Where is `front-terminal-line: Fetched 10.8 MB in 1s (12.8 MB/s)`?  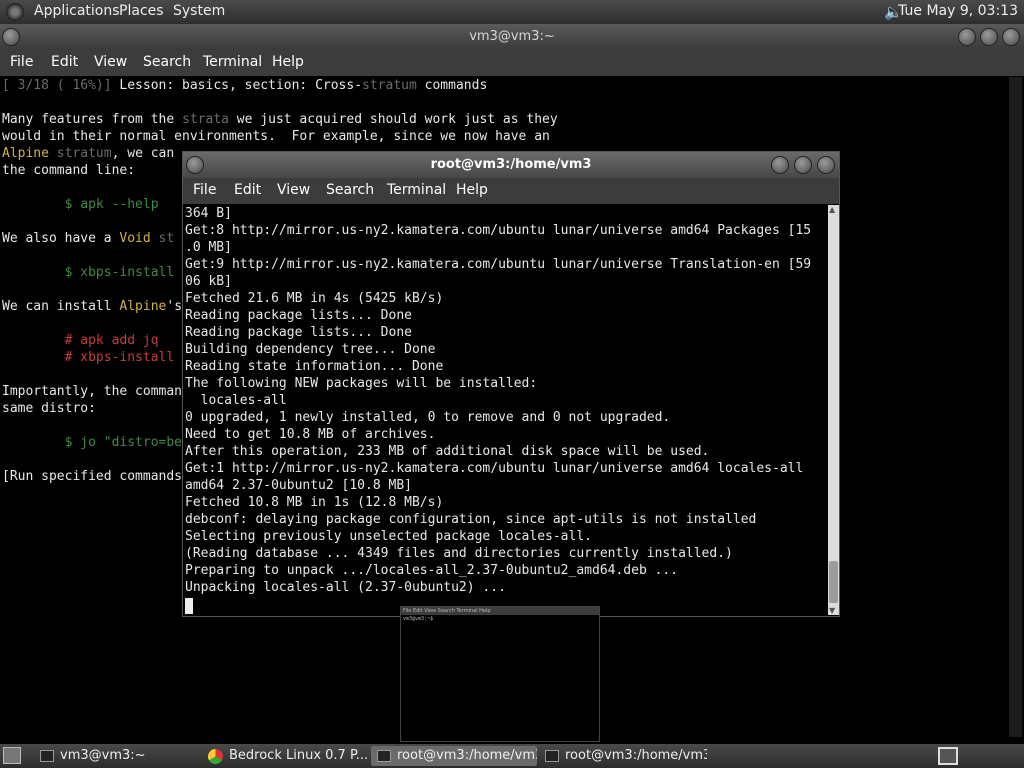
front-terminal-line: Fetched 10.8 MB in 1s (12.8 MB/s) is located at coordinates (314, 502).